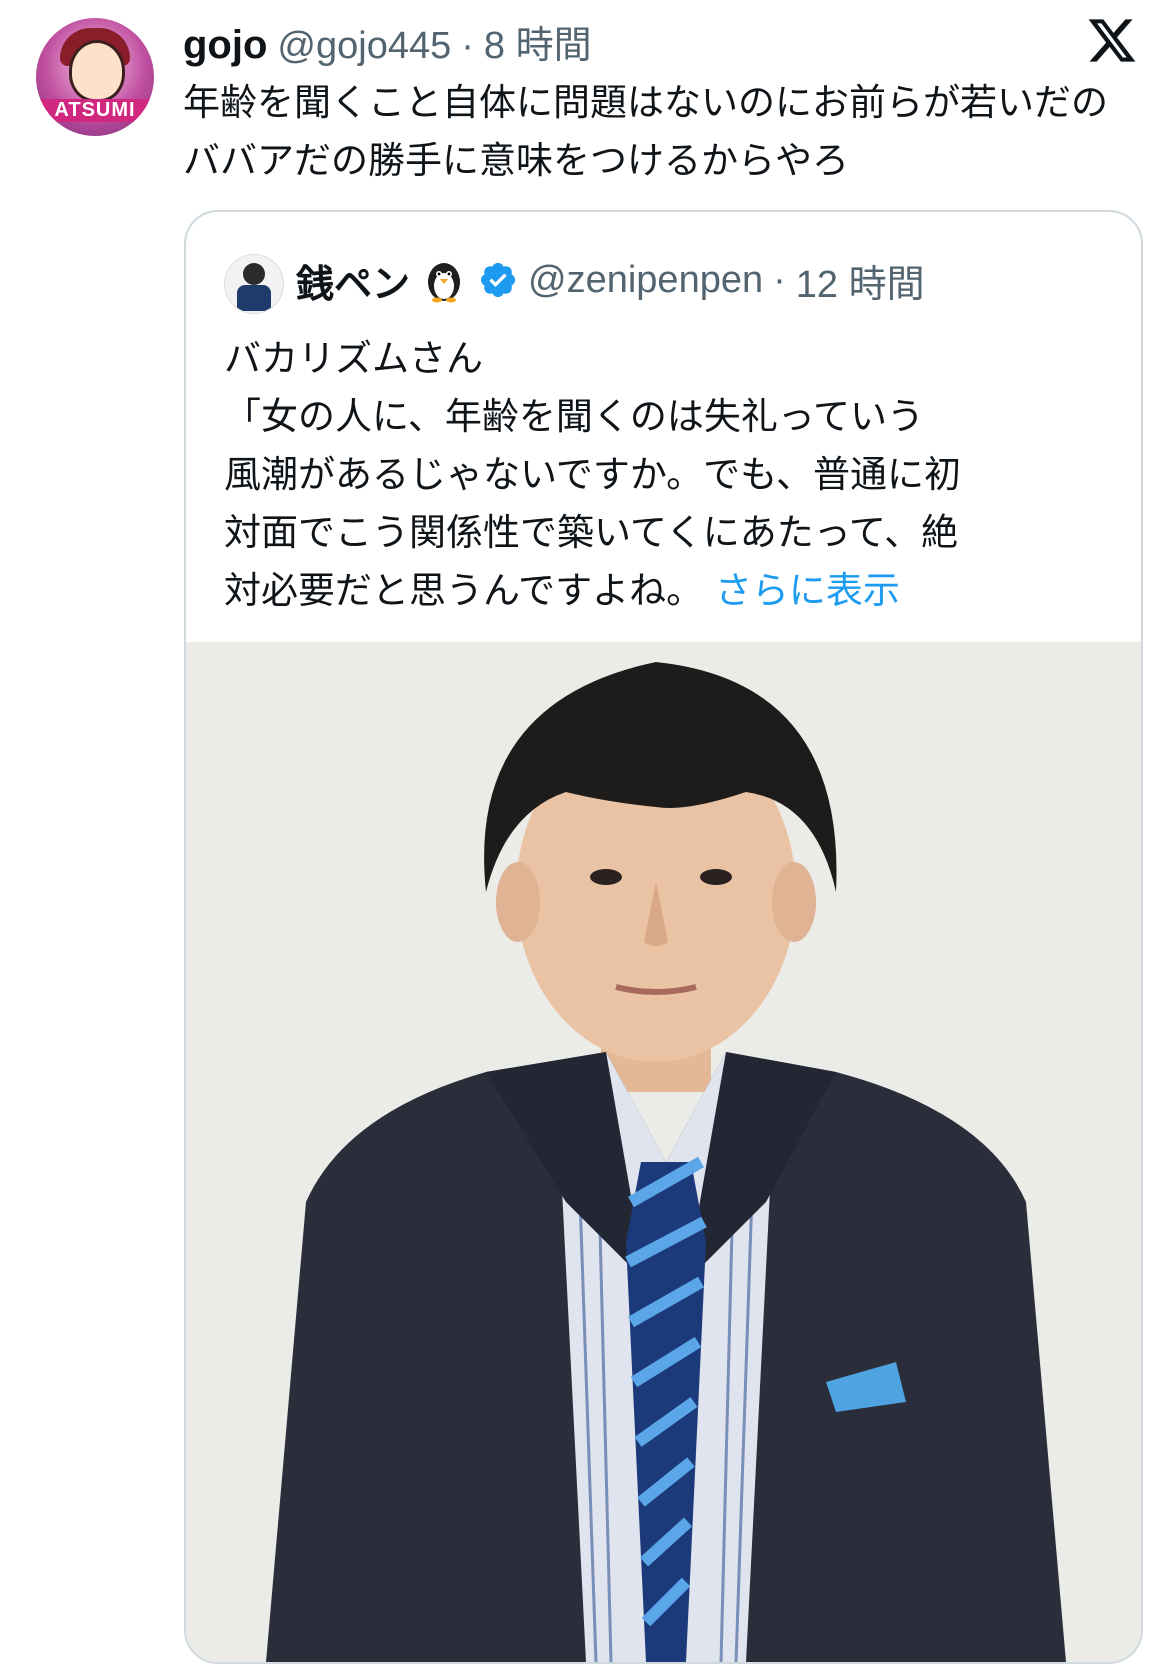 The image size is (1170, 1664). I want to click on quoted-author-avatar, so click(254, 284).